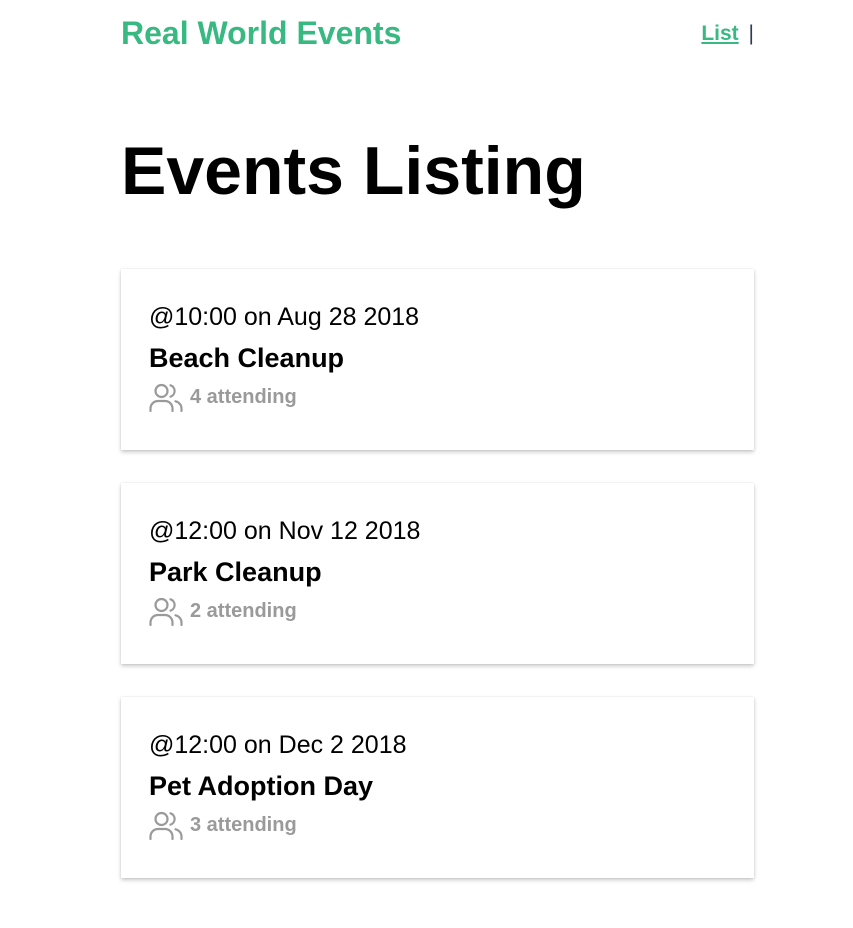 The height and width of the screenshot is (928, 853). Describe the element at coordinates (437, 34) in the screenshot. I see `navbar: Real World Events List |` at that location.